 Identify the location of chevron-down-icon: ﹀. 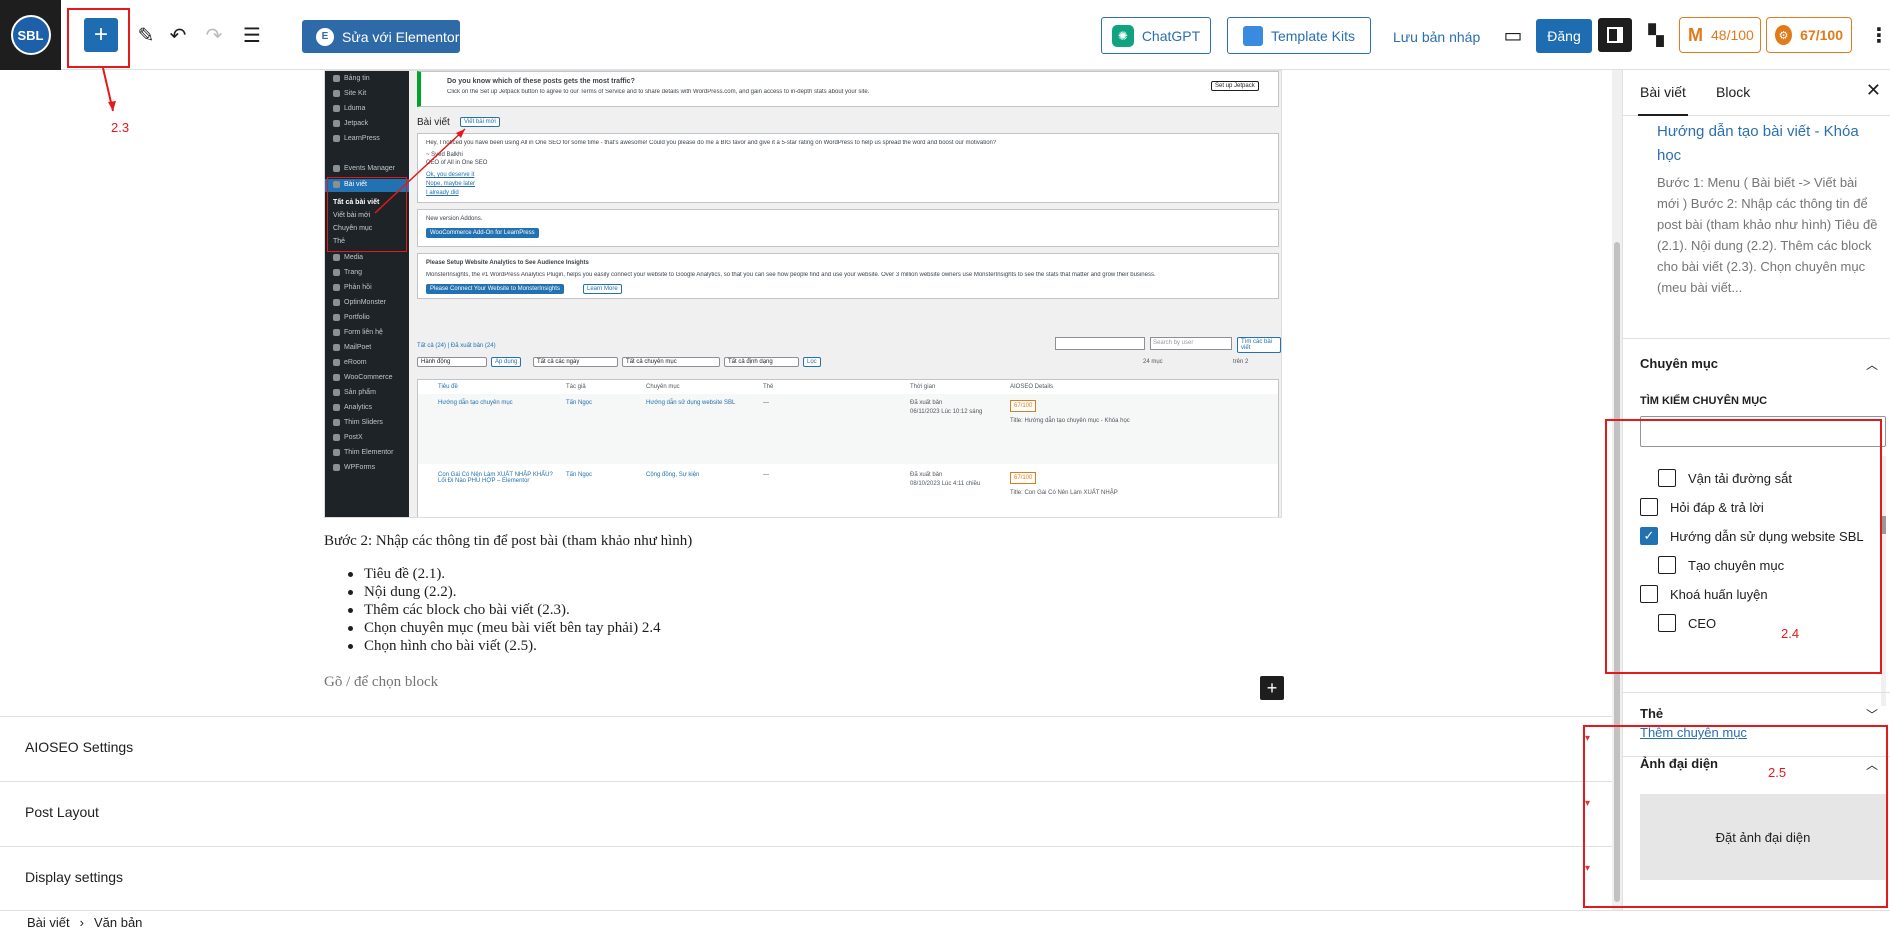
(1872, 714).